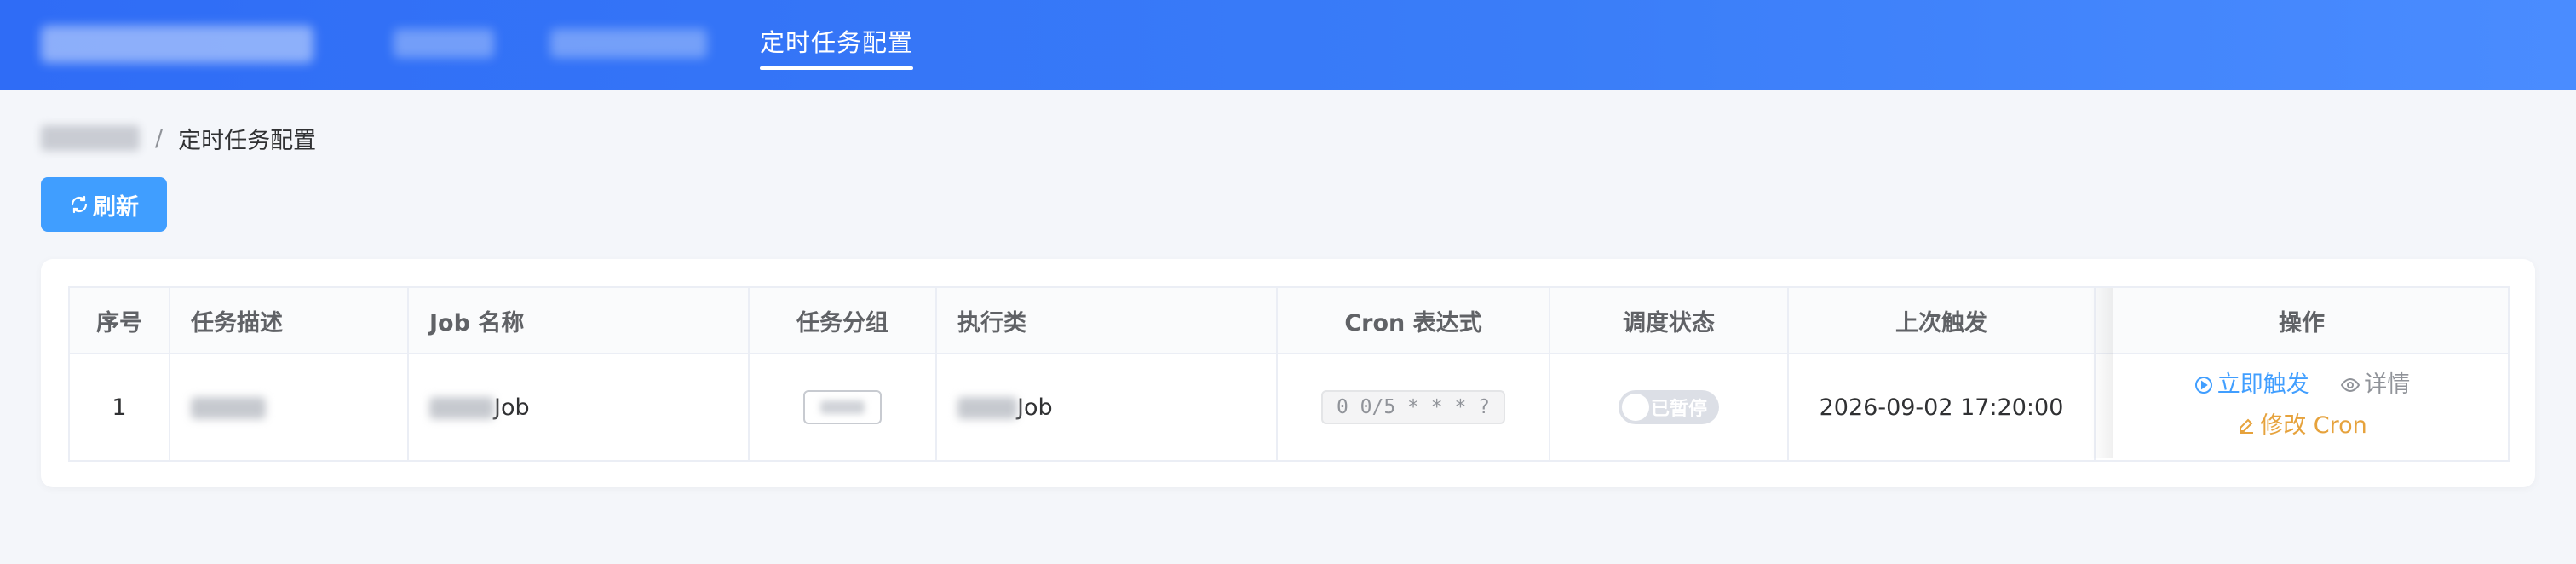 Image resolution: width=2576 pixels, height=564 pixels. What do you see at coordinates (579, 320) in the screenshot?
I see `col-header-job-name: Job 名称` at bounding box center [579, 320].